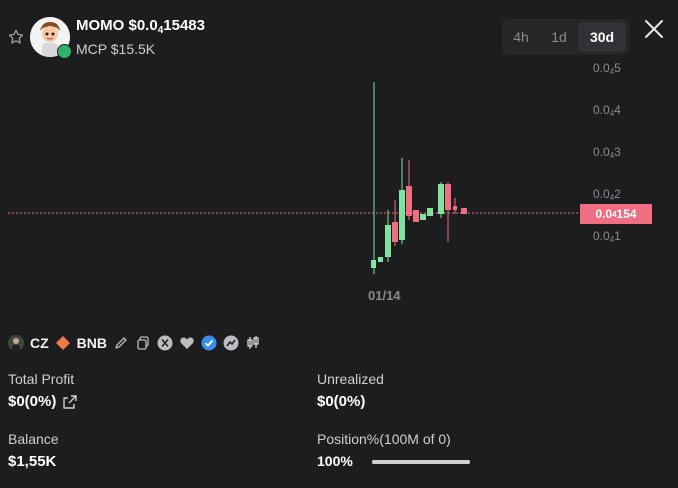 The width and height of the screenshot is (678, 488). I want to click on dev-info-row: CZ BNB, so click(134, 343).